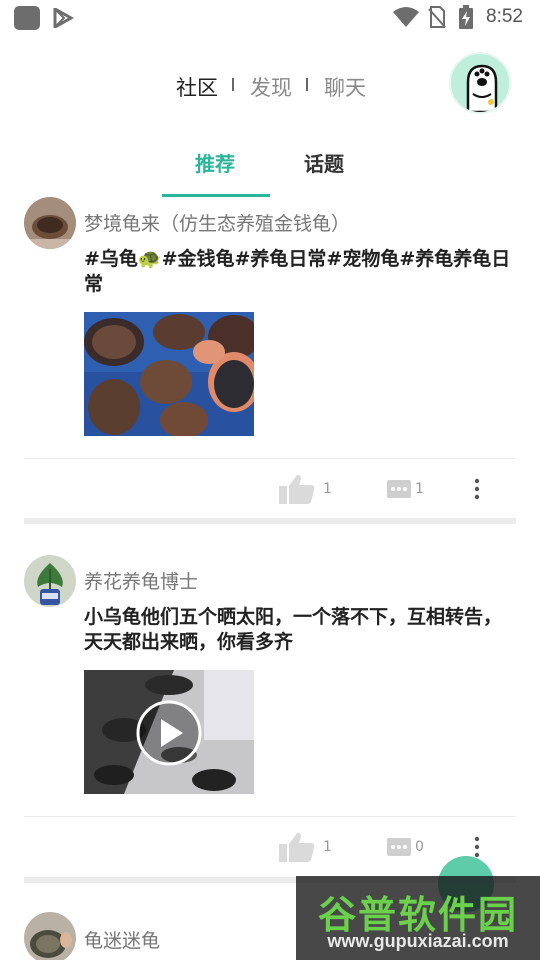 This screenshot has width=540, height=960. Describe the element at coordinates (437, 17) in the screenshot. I see `no-sim-icon` at that location.